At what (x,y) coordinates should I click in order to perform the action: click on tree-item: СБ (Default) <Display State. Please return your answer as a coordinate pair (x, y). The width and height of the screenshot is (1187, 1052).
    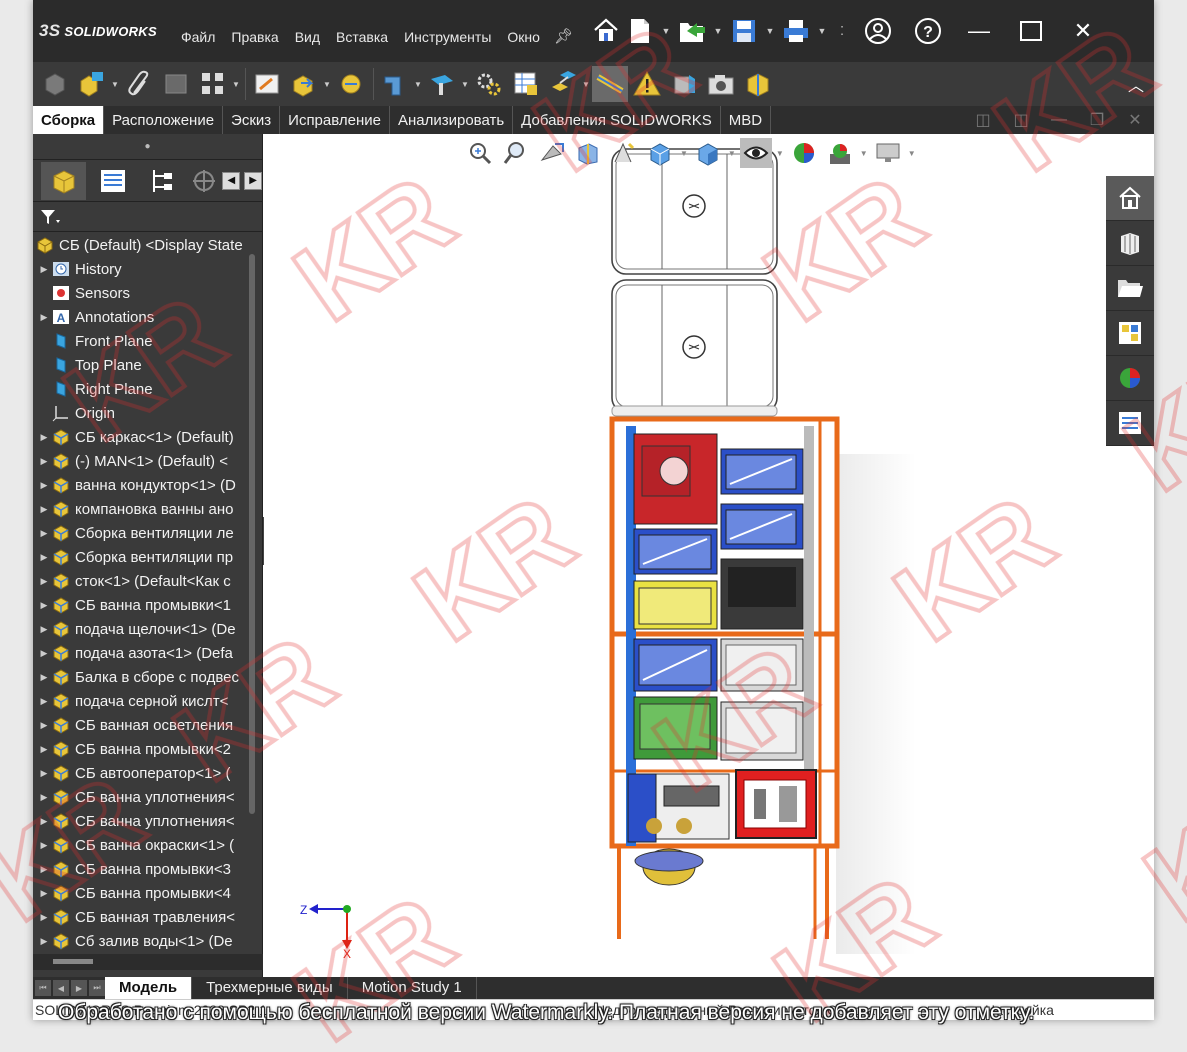
    Looking at the image, I should click on (142, 245).